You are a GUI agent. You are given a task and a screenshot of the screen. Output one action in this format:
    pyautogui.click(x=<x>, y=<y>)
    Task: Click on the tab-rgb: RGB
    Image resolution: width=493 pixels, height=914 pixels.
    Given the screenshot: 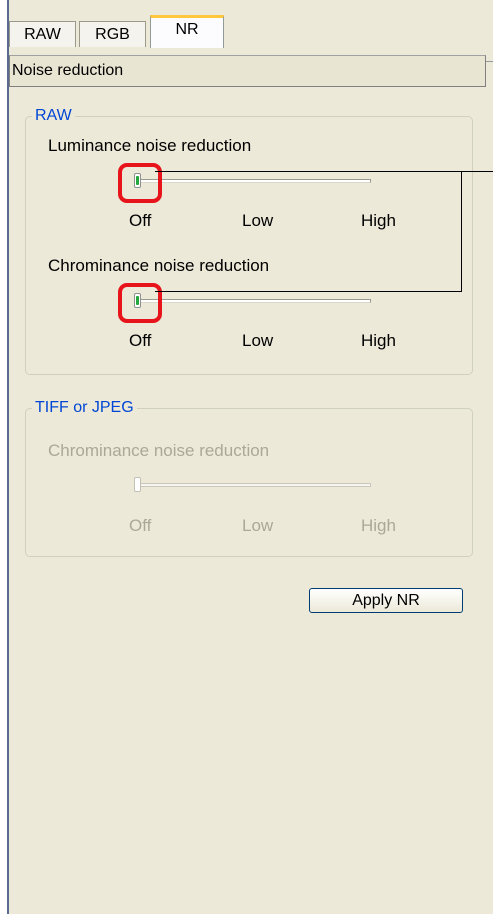 What is the action you would take?
    pyautogui.click(x=112, y=34)
    